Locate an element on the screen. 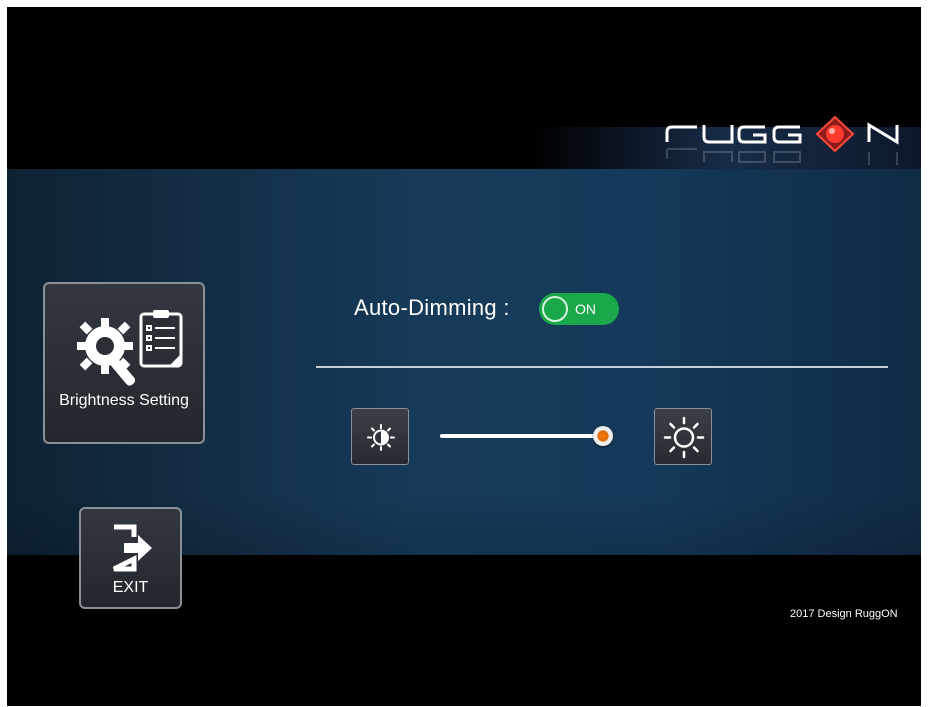  brightness-increase-button is located at coordinates (683, 436).